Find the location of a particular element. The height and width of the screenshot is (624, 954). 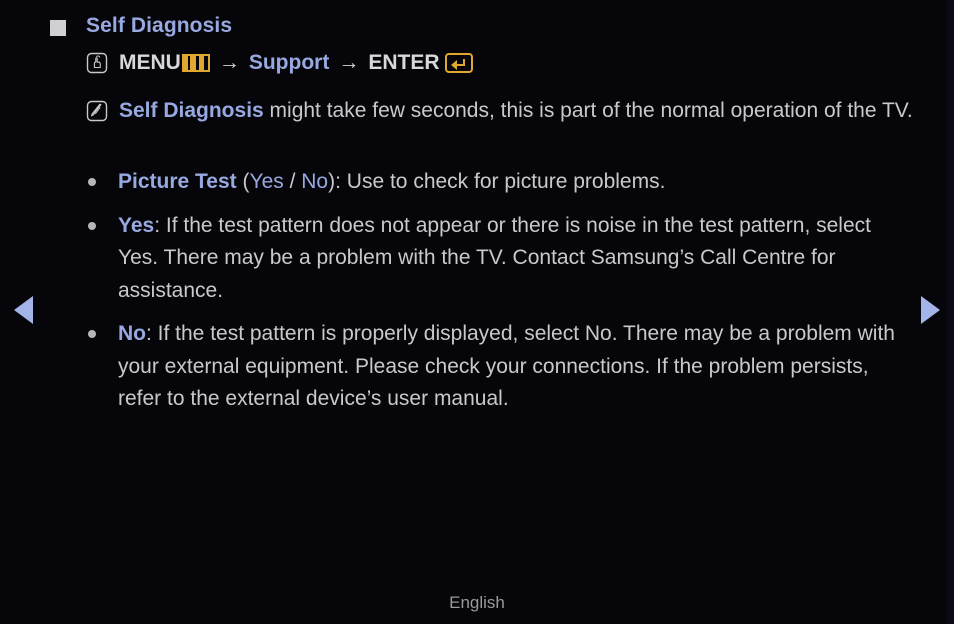

picture-test-part-0: Picture Test is located at coordinates (177, 181).